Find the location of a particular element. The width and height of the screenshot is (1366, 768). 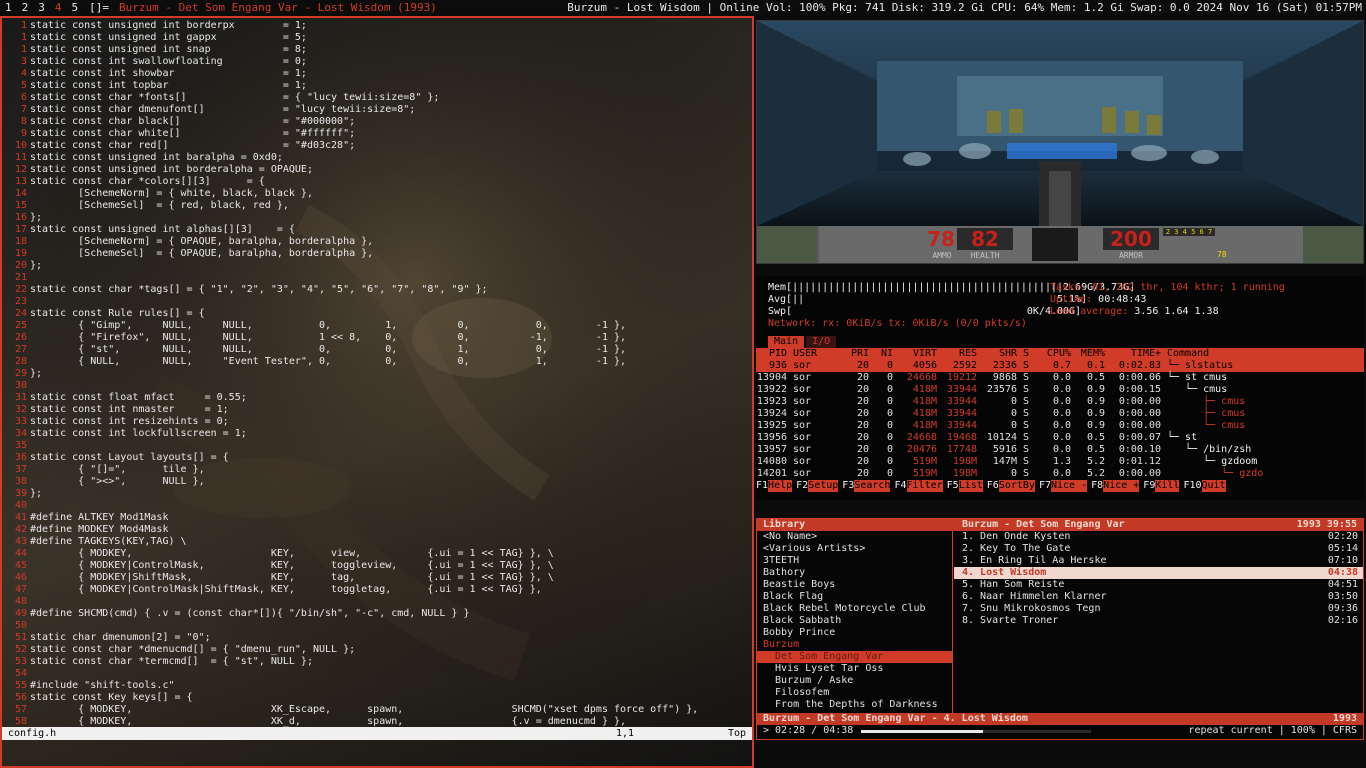

tag-4: 4 is located at coordinates (58, 7).